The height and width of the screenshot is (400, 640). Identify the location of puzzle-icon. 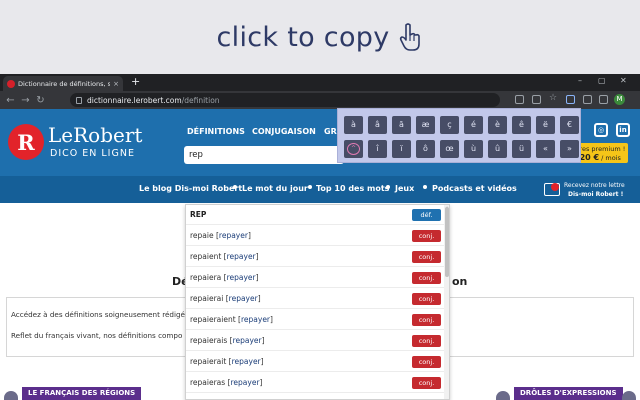
(587, 99).